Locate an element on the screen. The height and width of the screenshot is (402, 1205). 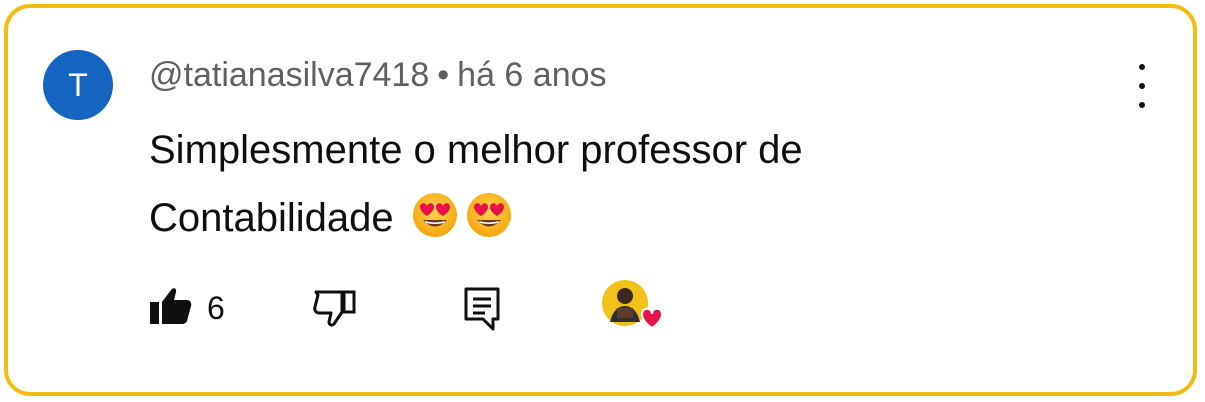
reply-button is located at coordinates (483, 311).